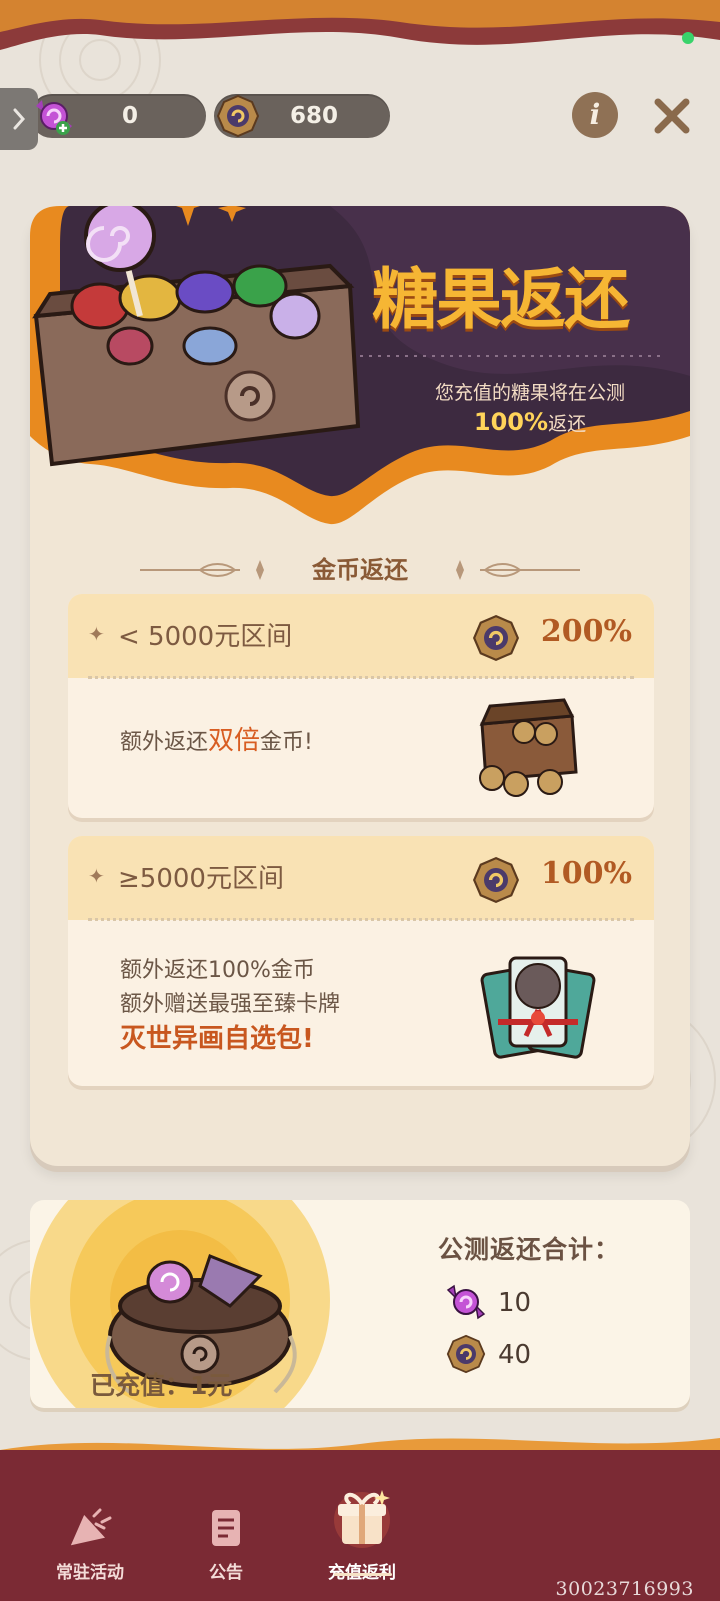 The width and height of the screenshot is (720, 1601). What do you see at coordinates (538, 1007) in the screenshot?
I see `card-pack-icon` at bounding box center [538, 1007].